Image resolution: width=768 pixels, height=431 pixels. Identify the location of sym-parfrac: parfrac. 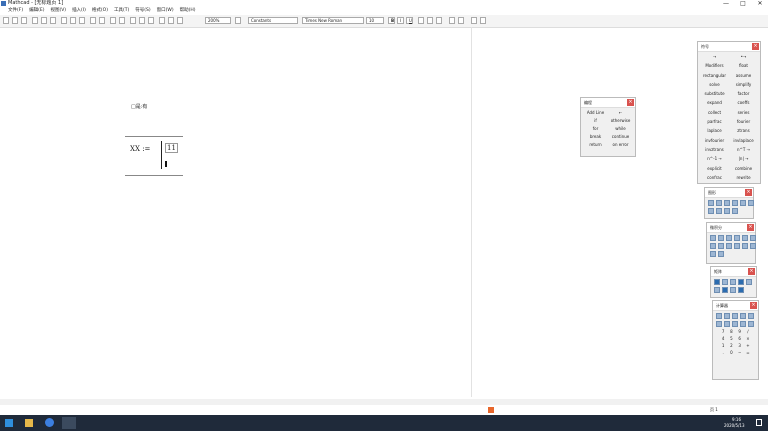
(714, 122).